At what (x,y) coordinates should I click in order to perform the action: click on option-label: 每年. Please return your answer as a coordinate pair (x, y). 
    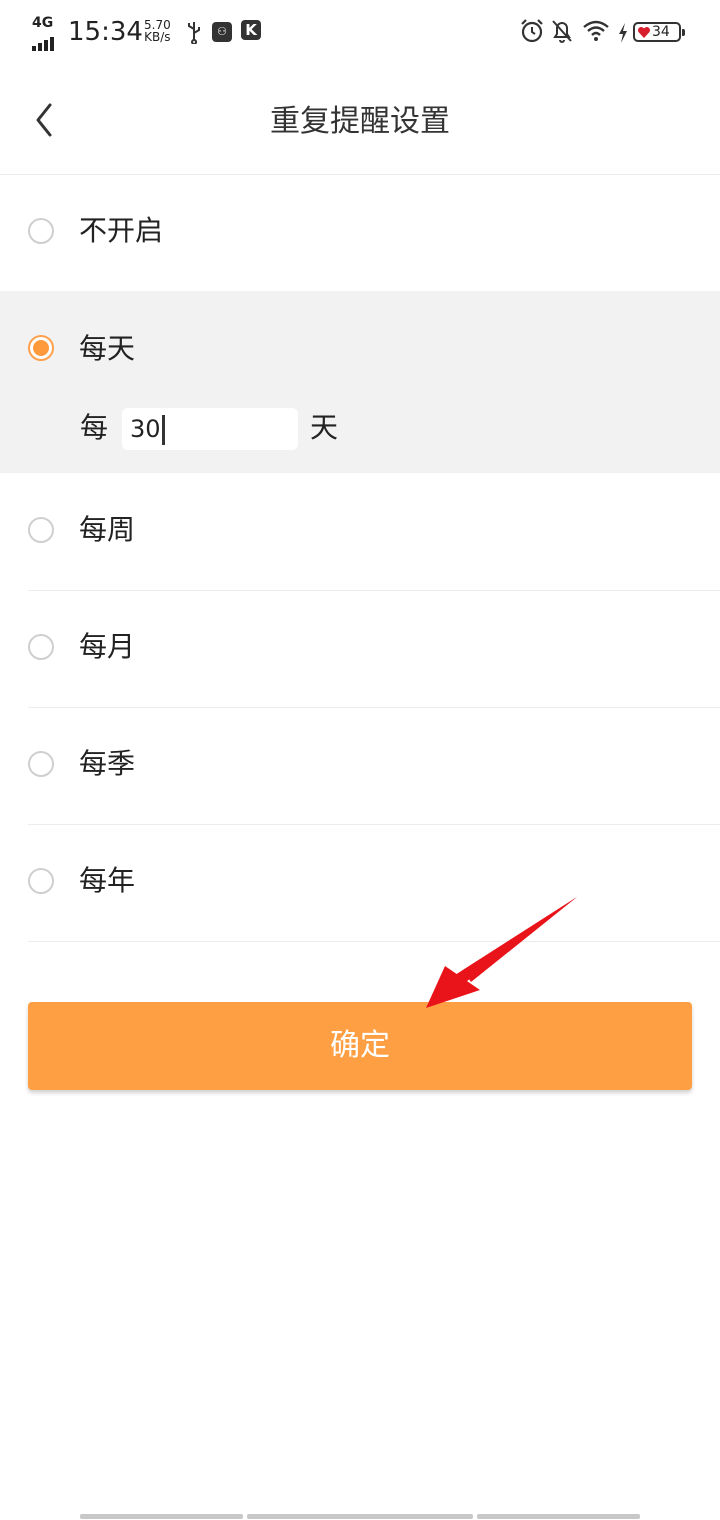
    Looking at the image, I should click on (107, 880).